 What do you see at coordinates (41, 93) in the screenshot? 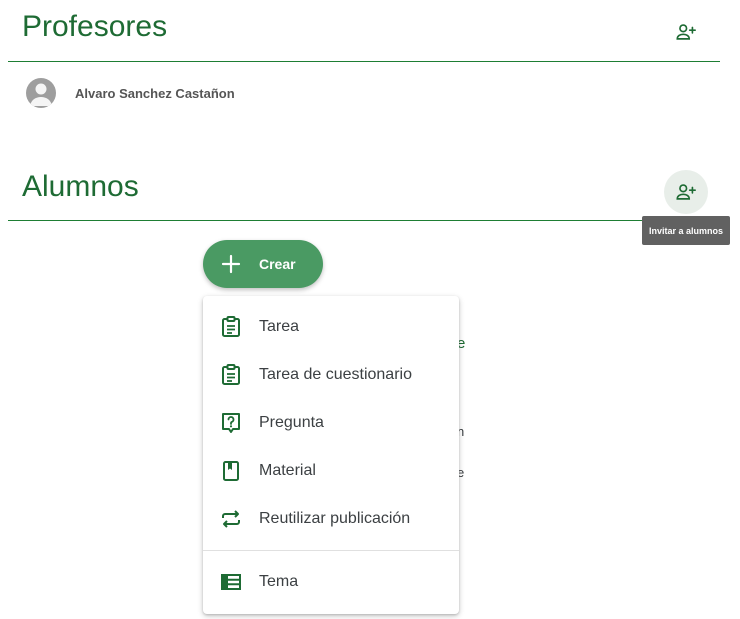
I see `avatar` at bounding box center [41, 93].